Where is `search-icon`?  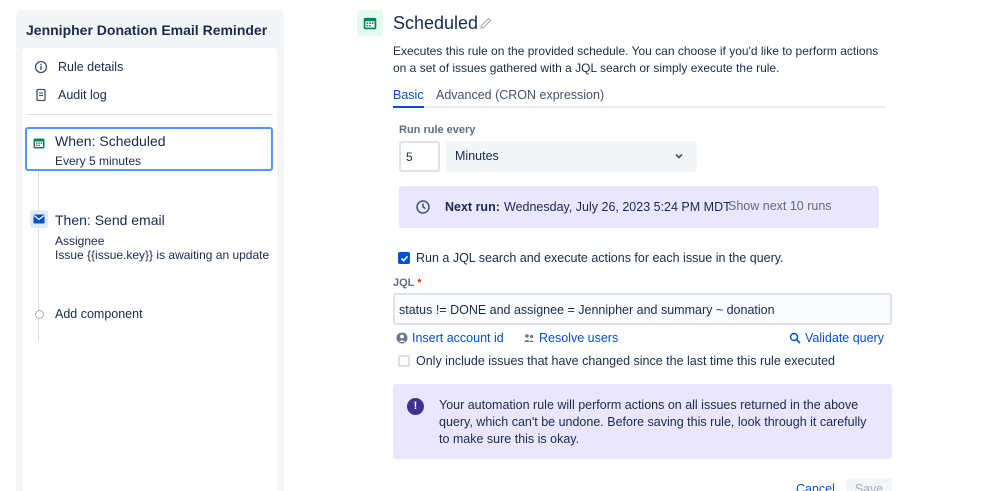
search-icon is located at coordinates (795, 338).